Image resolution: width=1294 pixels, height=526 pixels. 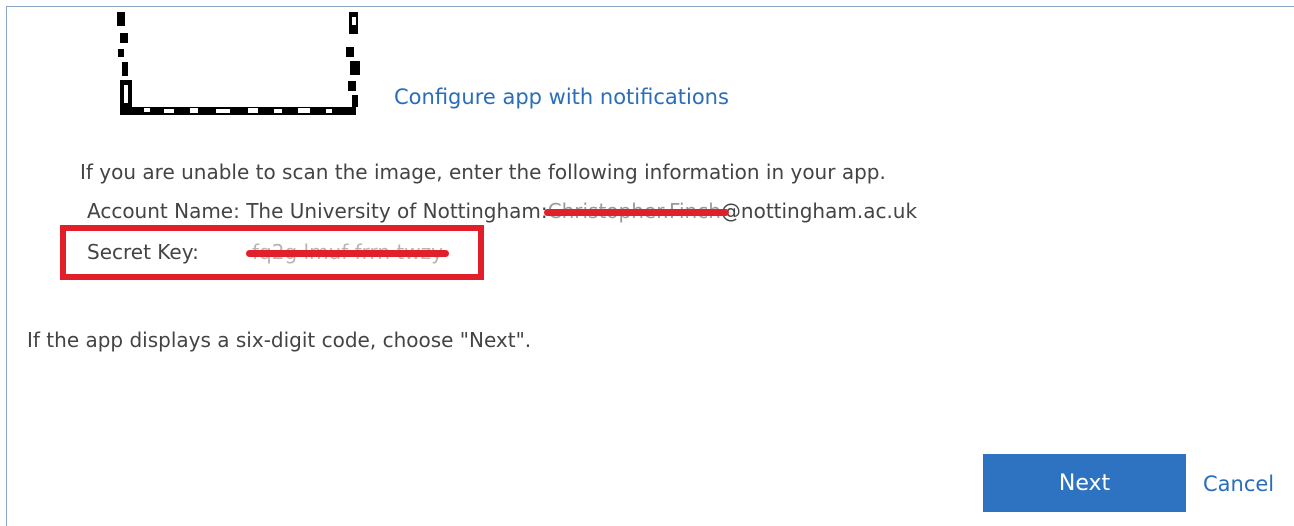 I want to click on cancel-link: Cancel, so click(x=1238, y=484).